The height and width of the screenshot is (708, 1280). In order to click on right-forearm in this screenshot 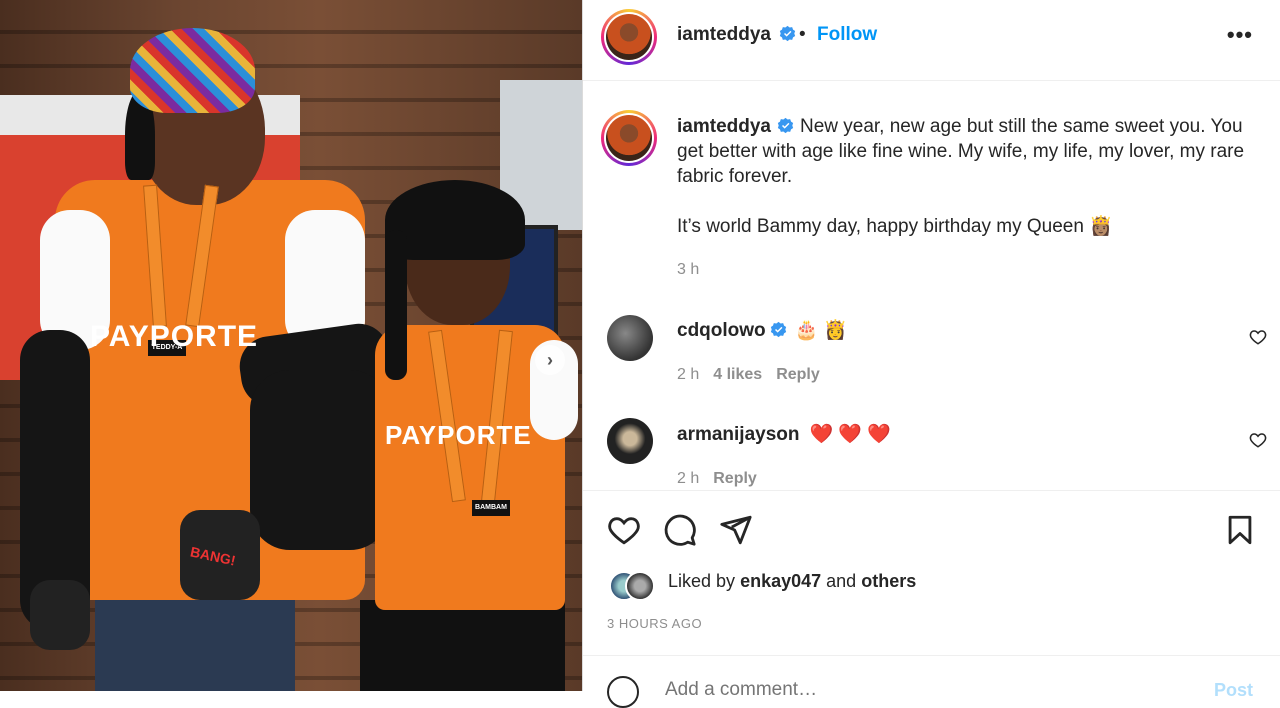, I will do `click(320, 460)`.